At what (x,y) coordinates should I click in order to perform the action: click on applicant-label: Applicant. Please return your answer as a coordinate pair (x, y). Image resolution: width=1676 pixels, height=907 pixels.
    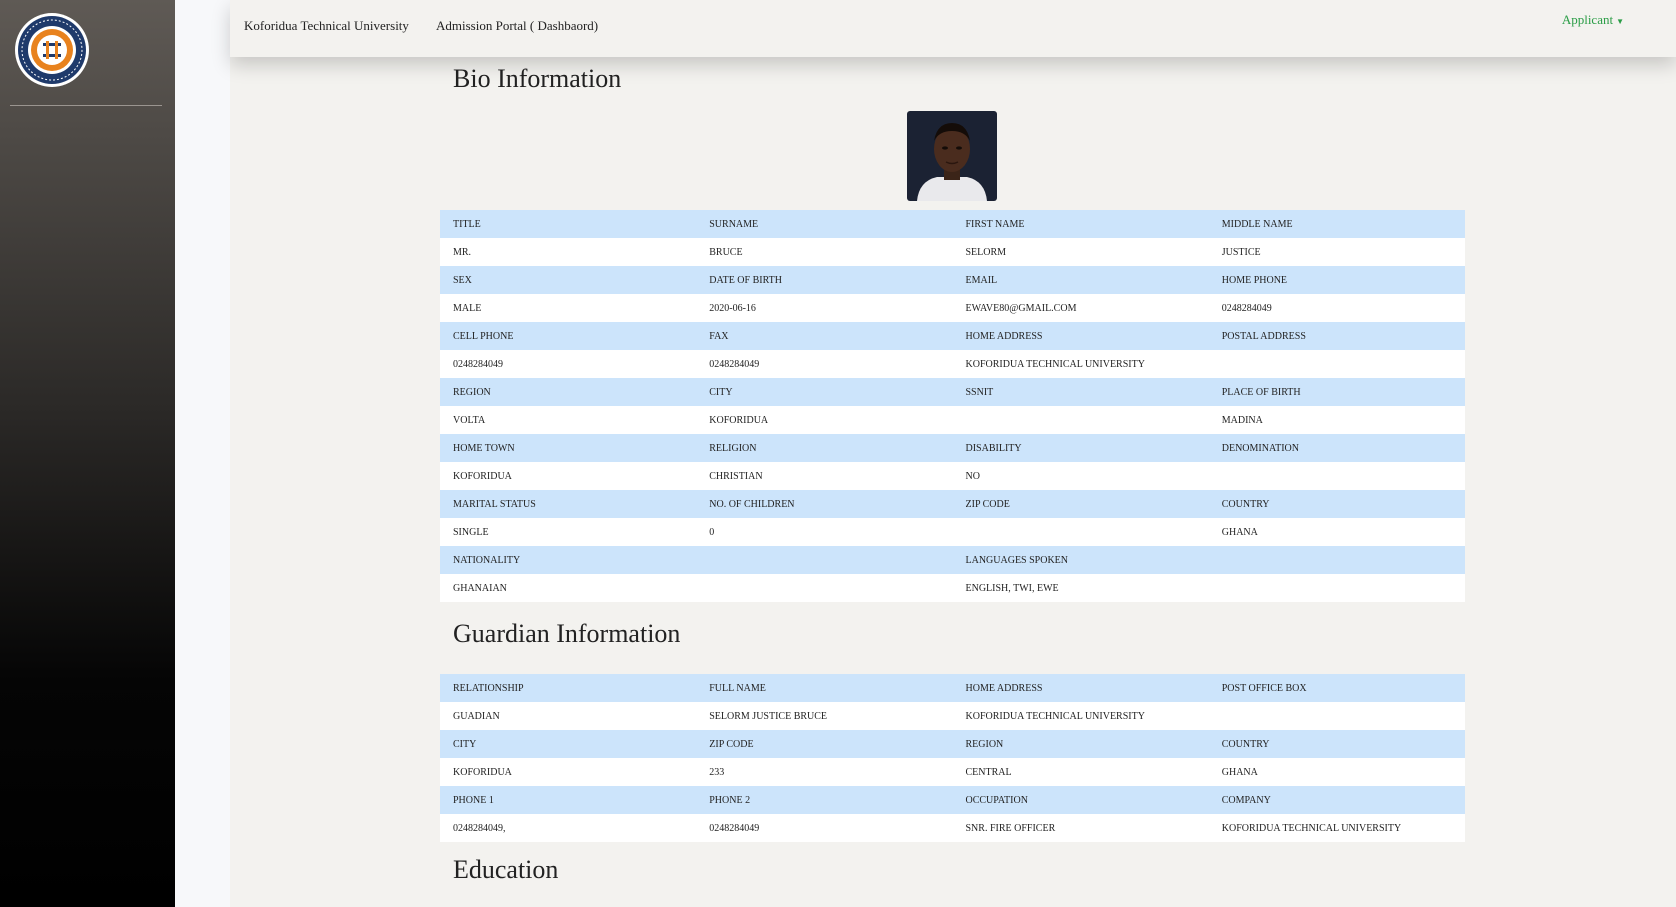
    Looking at the image, I should click on (1587, 19).